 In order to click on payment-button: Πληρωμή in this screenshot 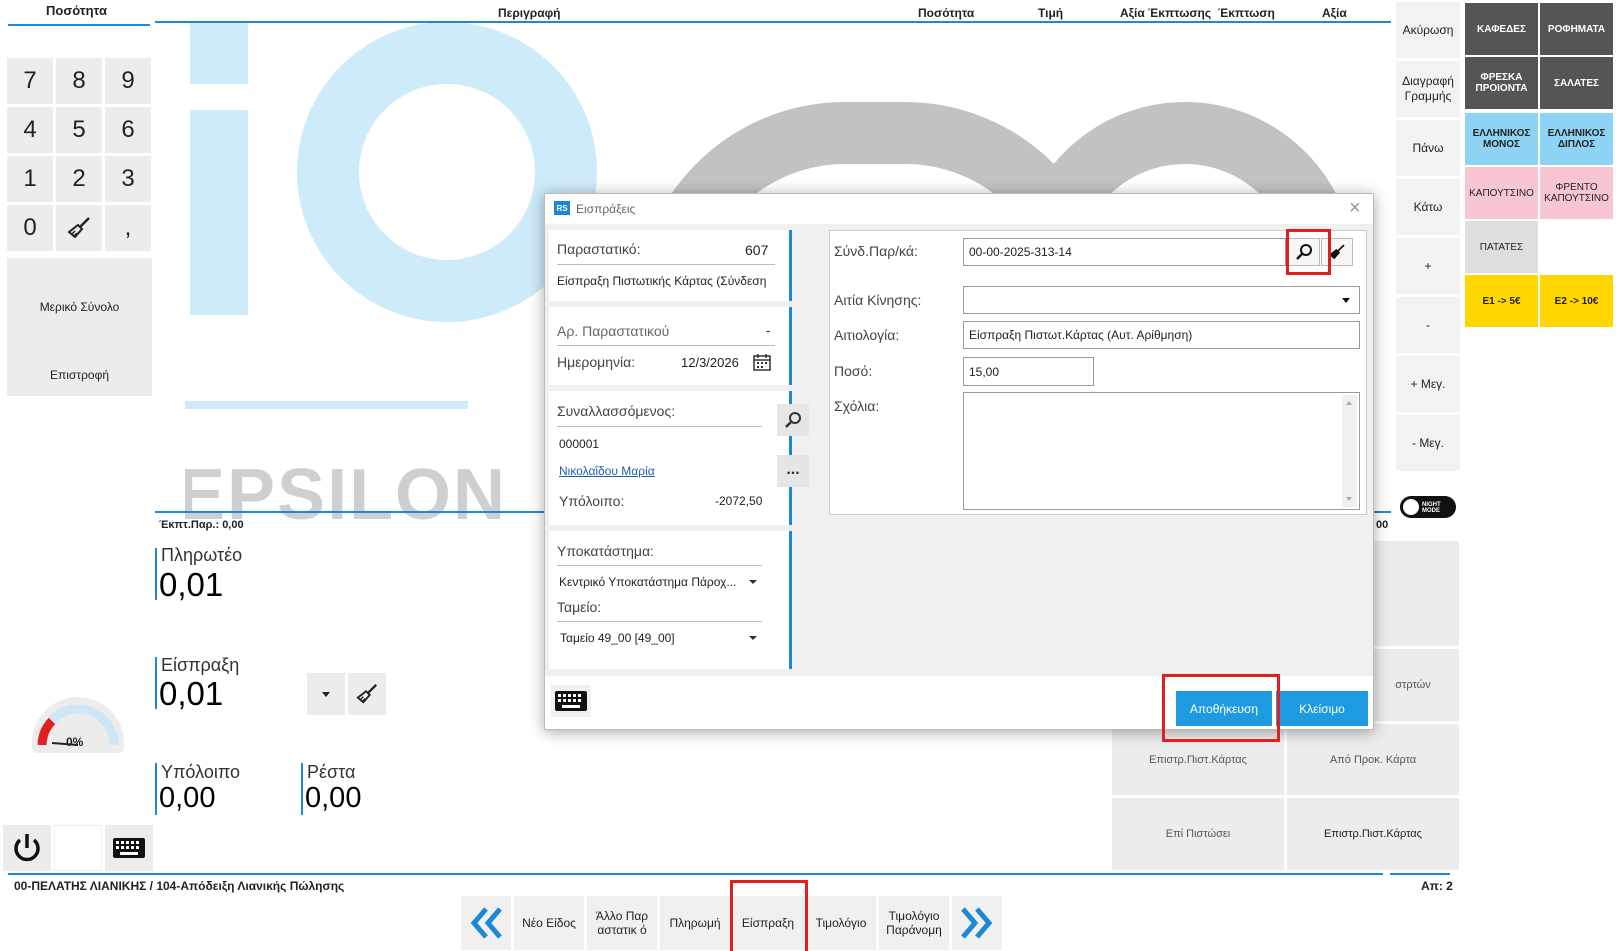, I will do `click(695, 923)`.